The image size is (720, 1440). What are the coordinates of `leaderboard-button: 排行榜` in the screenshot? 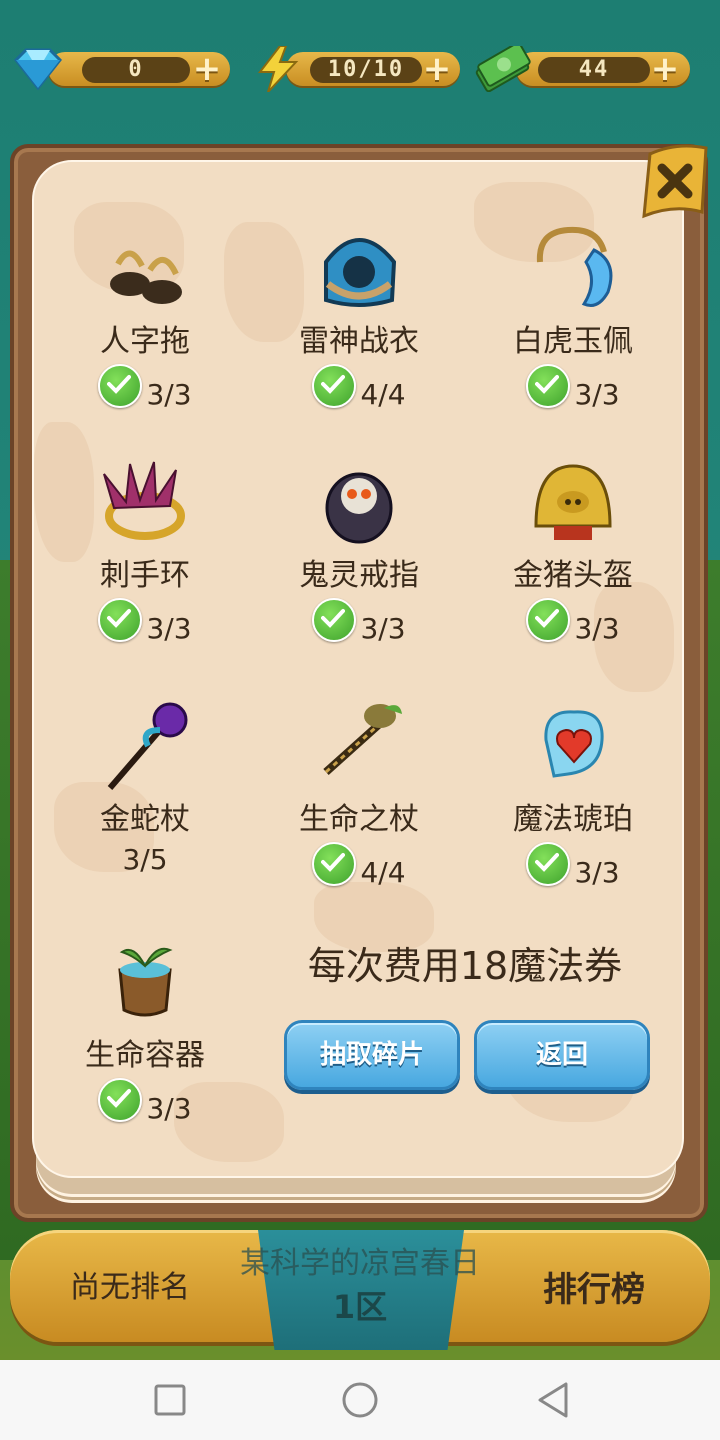 It's located at (594, 1286).